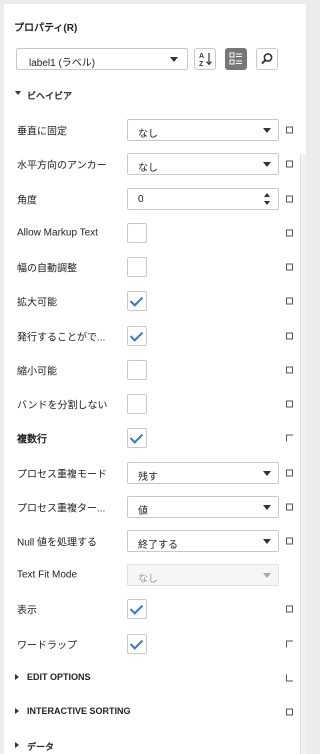  I want to click on spinner-value: 0, so click(141, 199).